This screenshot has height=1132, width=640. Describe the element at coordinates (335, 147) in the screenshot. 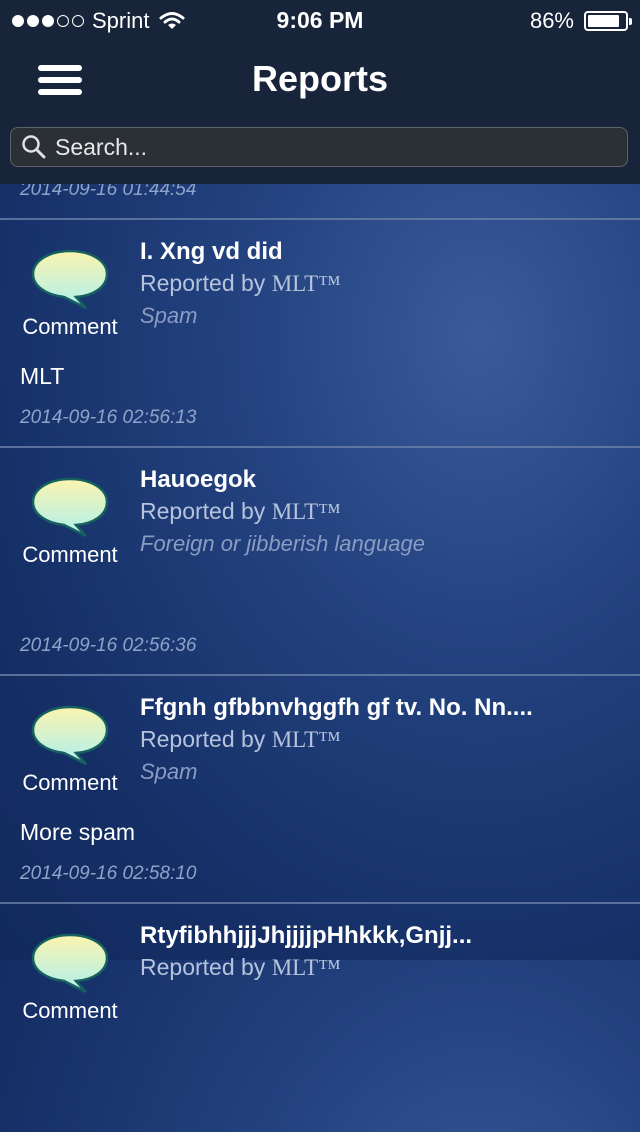

I see `search-input` at that location.